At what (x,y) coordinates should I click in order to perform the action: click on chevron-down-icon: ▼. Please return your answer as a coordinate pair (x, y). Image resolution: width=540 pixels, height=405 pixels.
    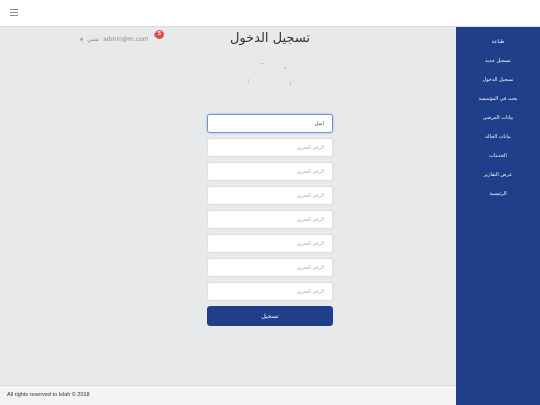
    Looking at the image, I should click on (82, 39).